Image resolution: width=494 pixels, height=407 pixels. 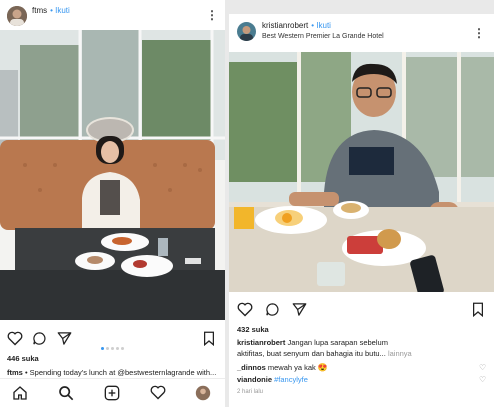 I want to click on home-icon, so click(x=20, y=393).